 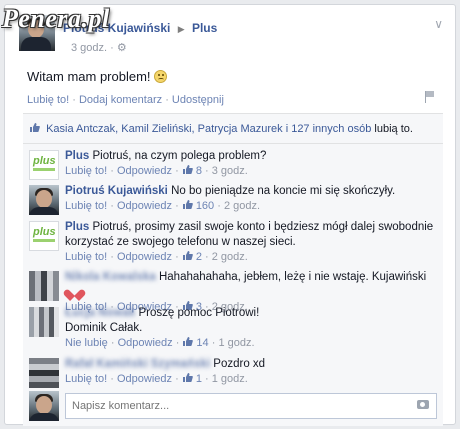 What do you see at coordinates (199, 313) in the screenshot?
I see `comment-text: Proszę pomoc Piotrowi!` at bounding box center [199, 313].